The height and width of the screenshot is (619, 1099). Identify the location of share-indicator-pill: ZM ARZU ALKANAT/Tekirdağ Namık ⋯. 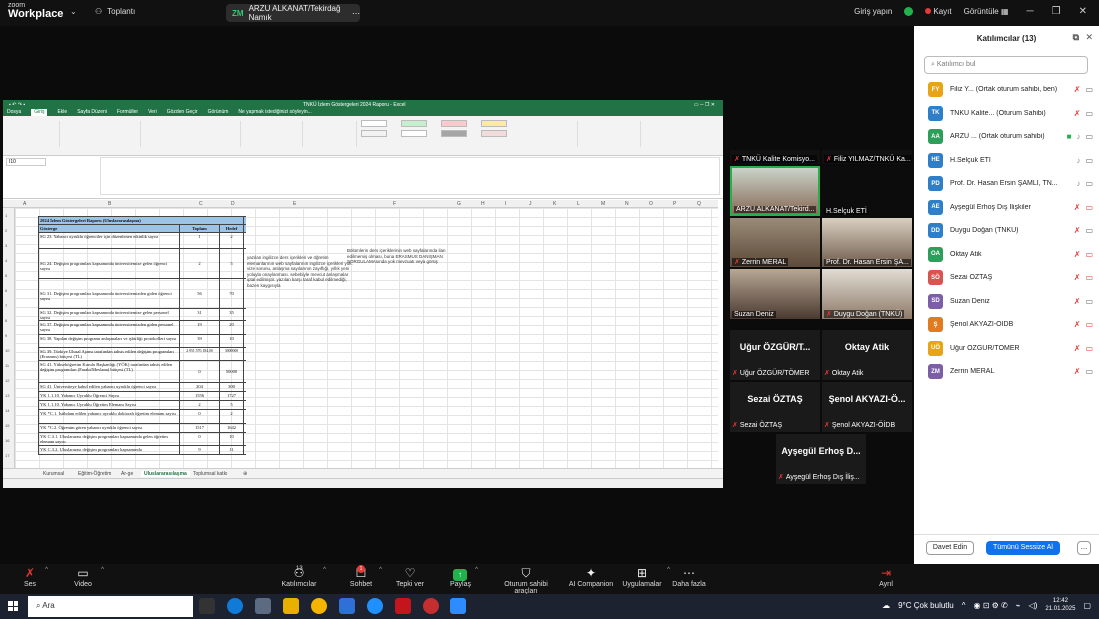
(293, 13).